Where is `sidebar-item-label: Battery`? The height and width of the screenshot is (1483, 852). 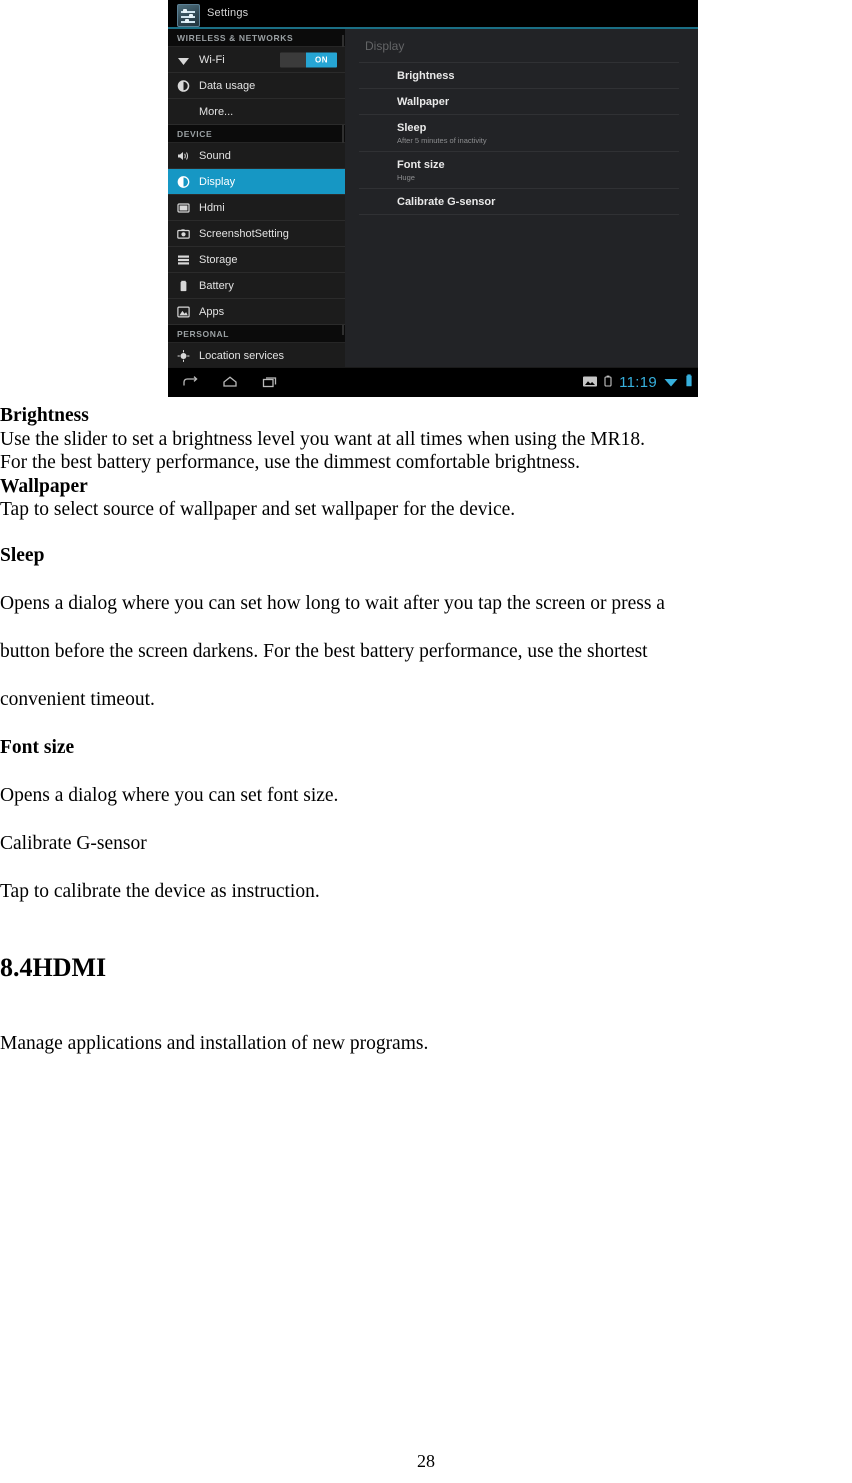
sidebar-item-label: Battery is located at coordinates (216, 286).